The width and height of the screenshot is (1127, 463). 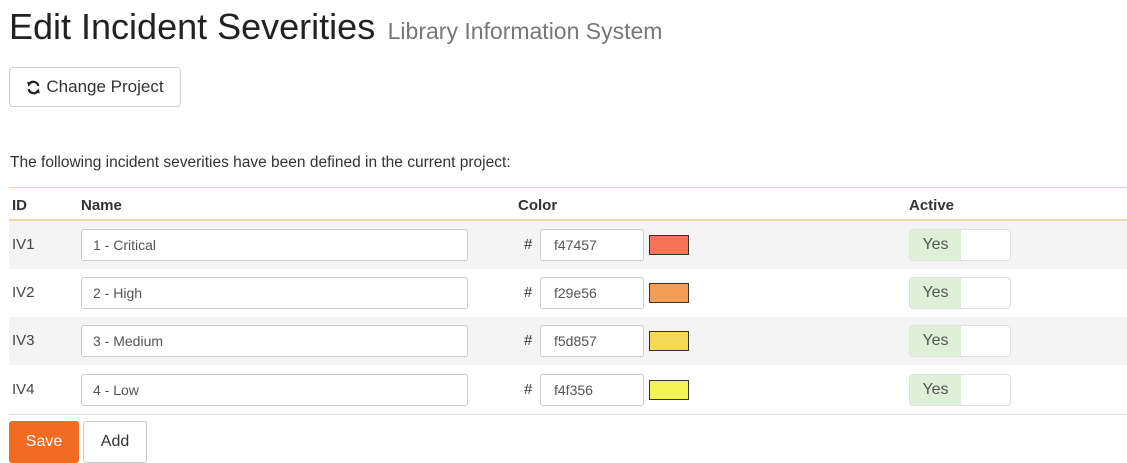 I want to click on table-bottom-border, so click(x=568, y=414).